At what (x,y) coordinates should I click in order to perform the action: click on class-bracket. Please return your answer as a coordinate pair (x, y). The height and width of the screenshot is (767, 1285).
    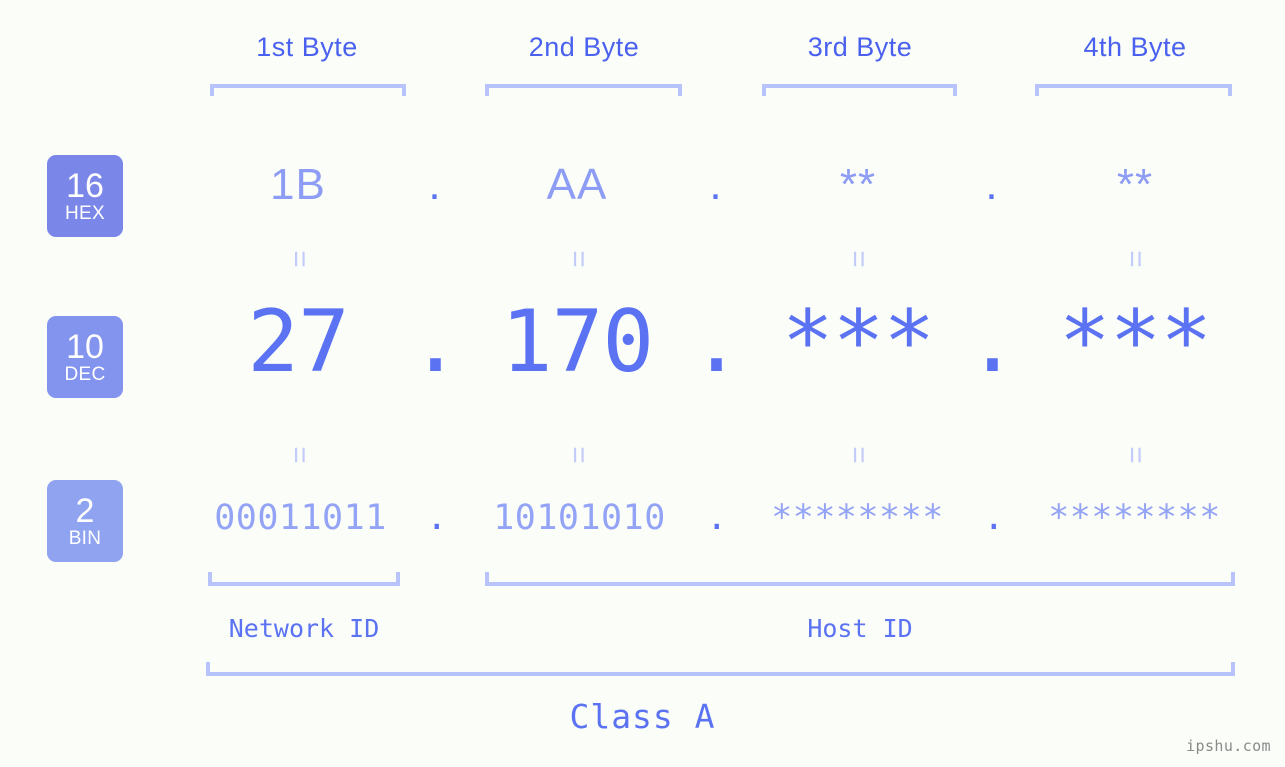
    Looking at the image, I should click on (720, 669).